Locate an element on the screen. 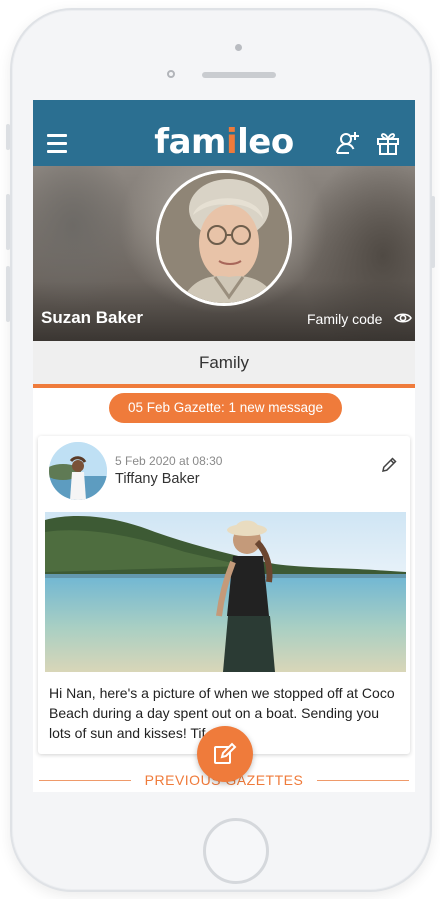  eye-icon is located at coordinates (403, 318).